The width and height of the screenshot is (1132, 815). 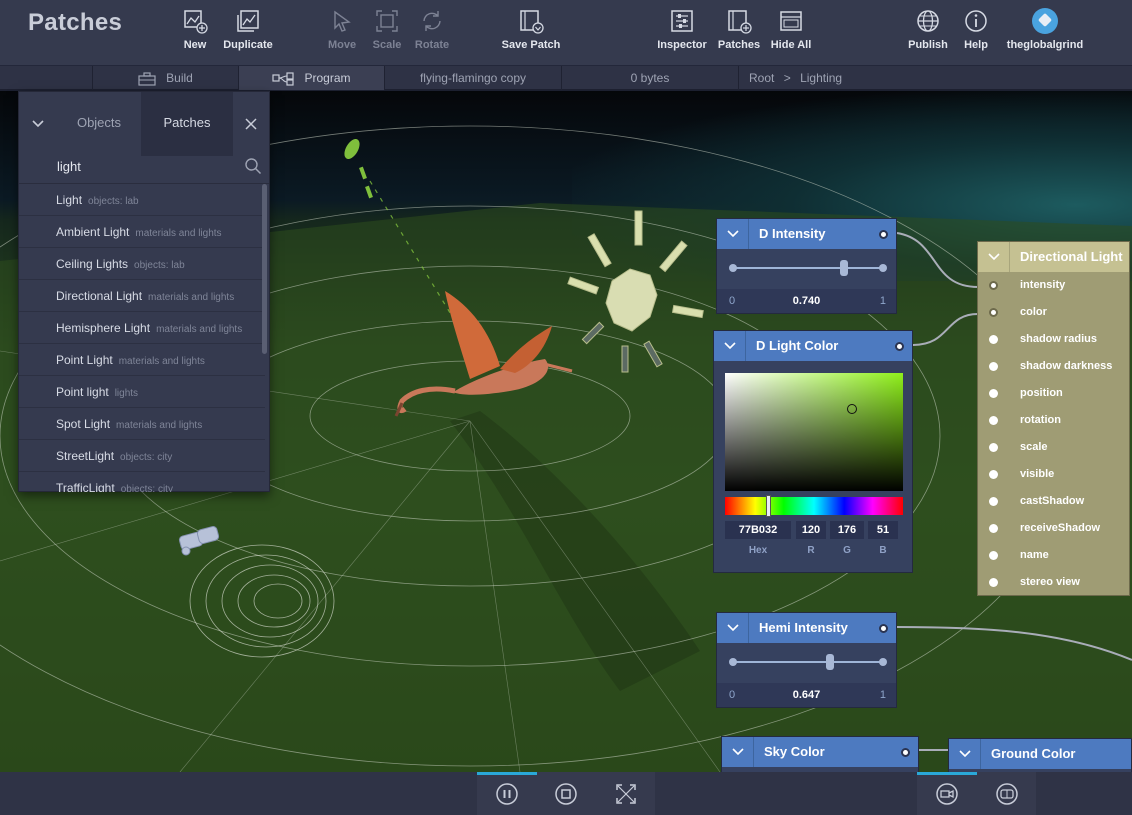 I want to click on input-port-row: rotation, so click(x=1053, y=420).